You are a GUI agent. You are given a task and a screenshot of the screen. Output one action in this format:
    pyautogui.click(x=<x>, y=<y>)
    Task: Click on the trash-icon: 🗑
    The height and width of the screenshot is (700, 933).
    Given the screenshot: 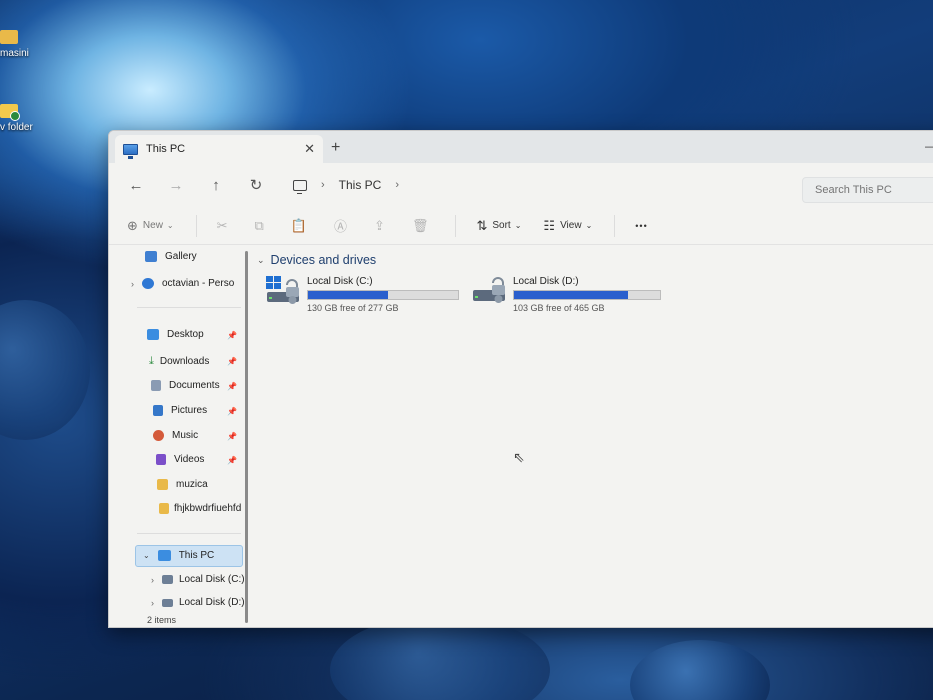 What is the action you would take?
    pyautogui.click(x=420, y=225)
    